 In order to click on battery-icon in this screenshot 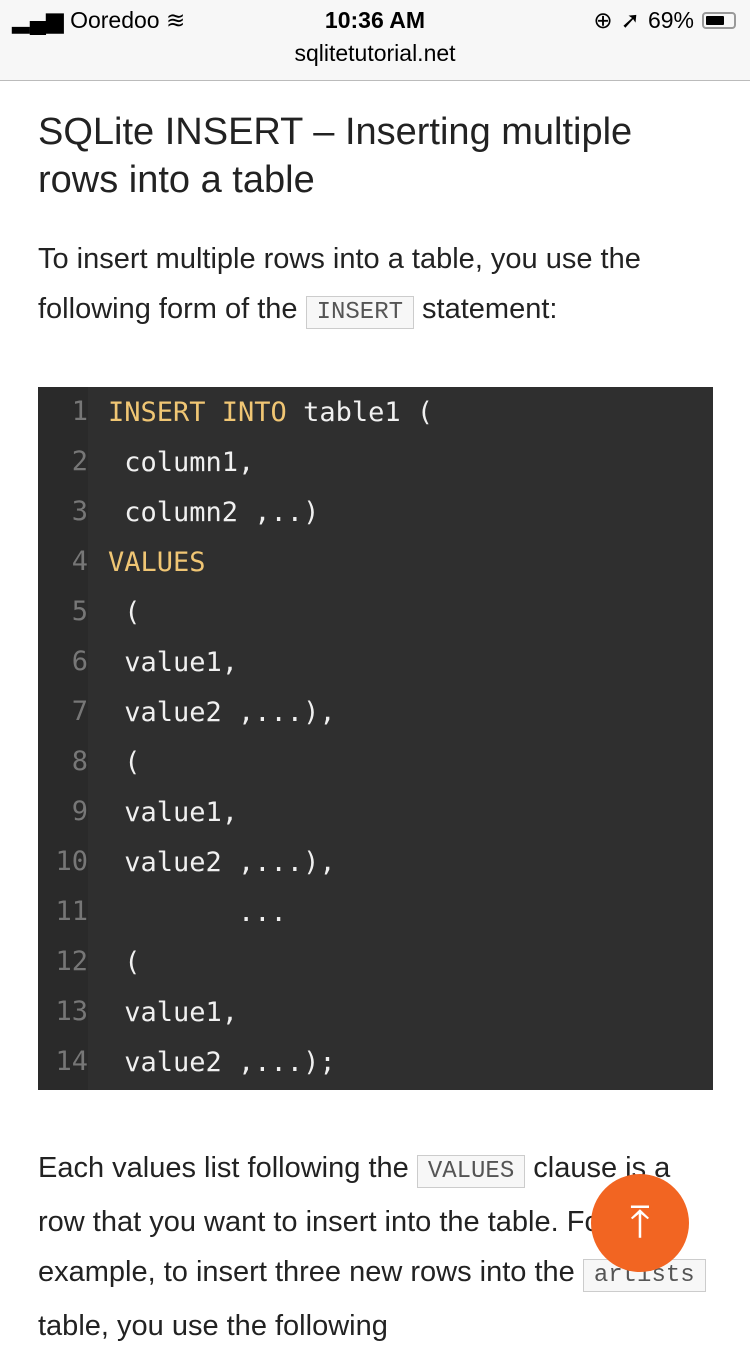, I will do `click(719, 20)`.